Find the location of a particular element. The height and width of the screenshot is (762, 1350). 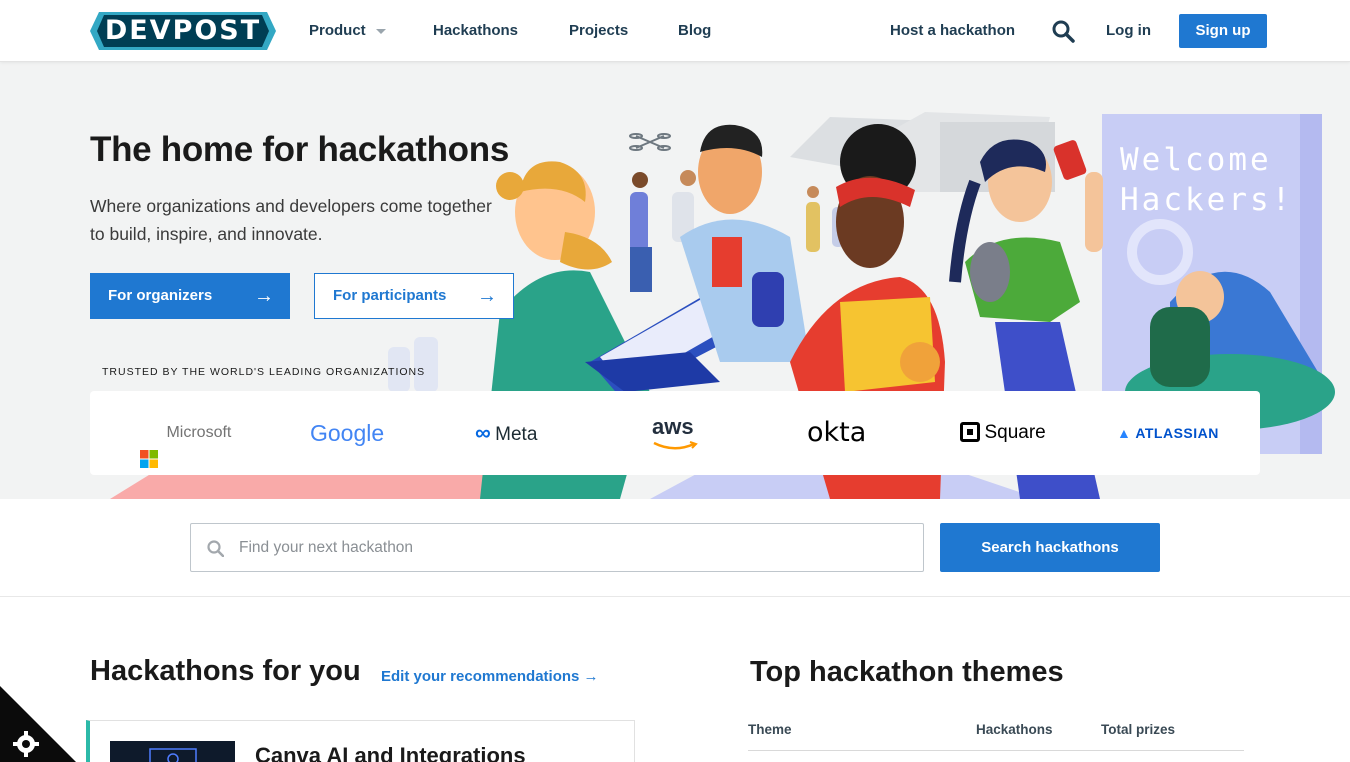

for-participants-label: For participants is located at coordinates (390, 295).